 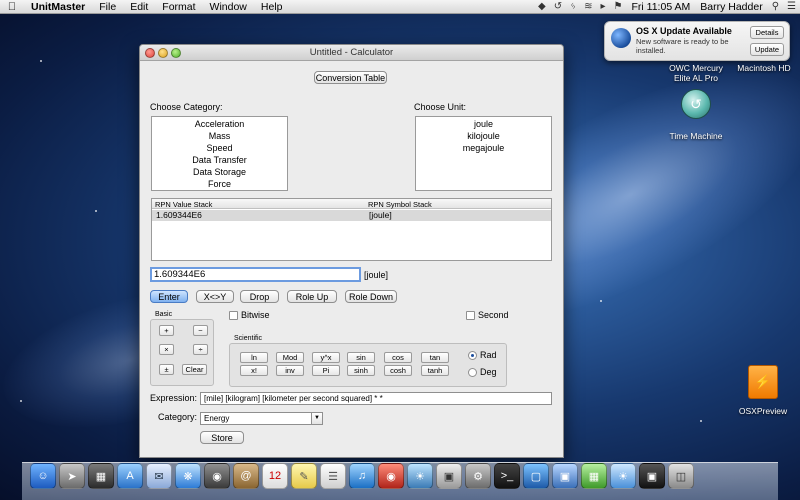 I want to click on time-machine-label: Time Machine, so click(x=696, y=136).